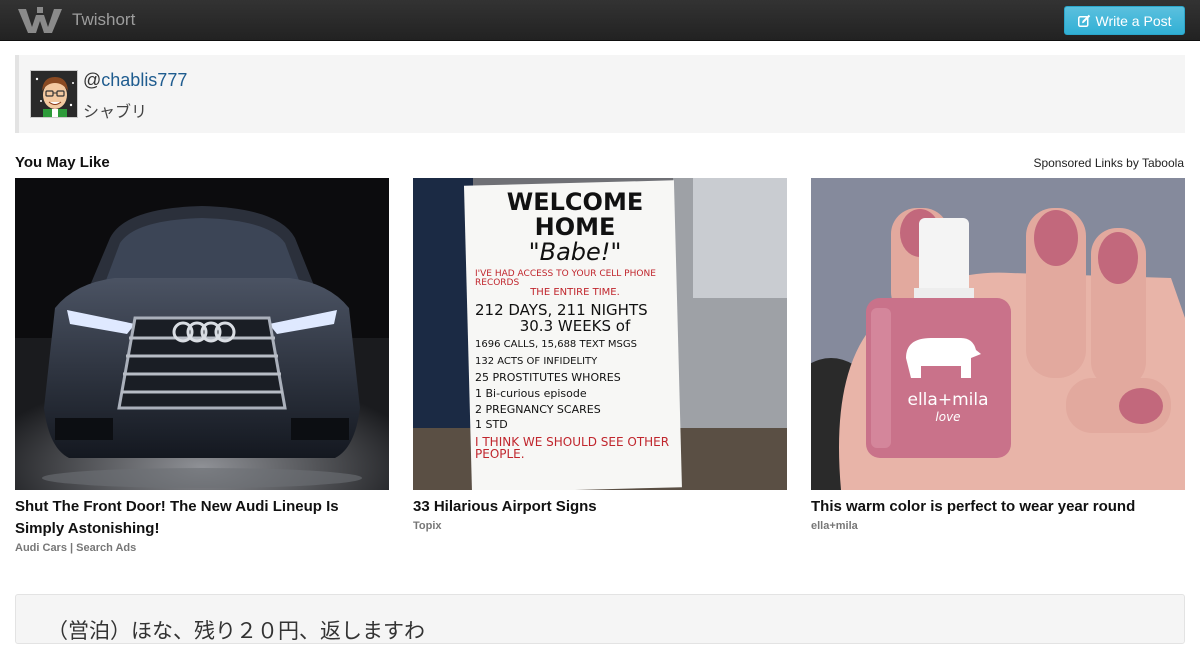 The height and width of the screenshot is (645, 1200). Describe the element at coordinates (104, 19) in the screenshot. I see `brand-name: Twishort` at that location.